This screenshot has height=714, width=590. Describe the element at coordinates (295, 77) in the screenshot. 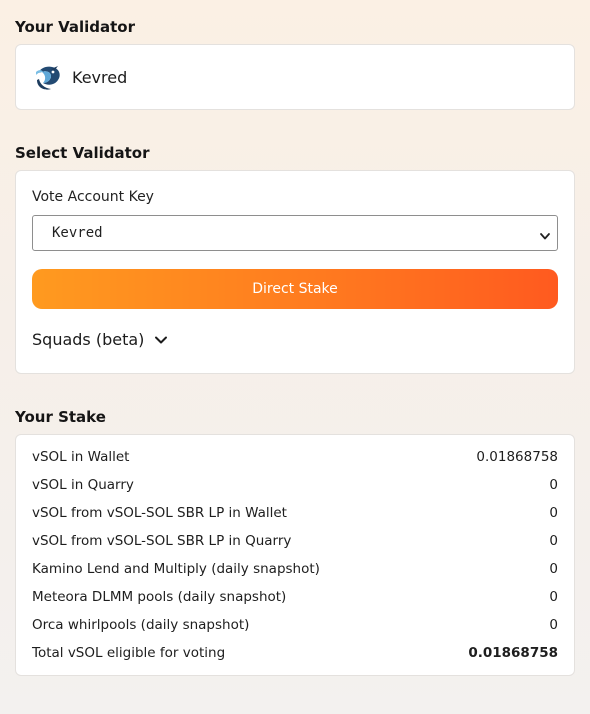

I see `your-validator-card: Kevred` at that location.